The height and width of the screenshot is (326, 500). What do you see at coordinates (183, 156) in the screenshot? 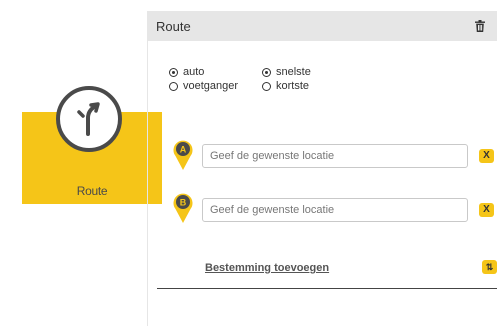
I see `marker-a-icon: A` at bounding box center [183, 156].